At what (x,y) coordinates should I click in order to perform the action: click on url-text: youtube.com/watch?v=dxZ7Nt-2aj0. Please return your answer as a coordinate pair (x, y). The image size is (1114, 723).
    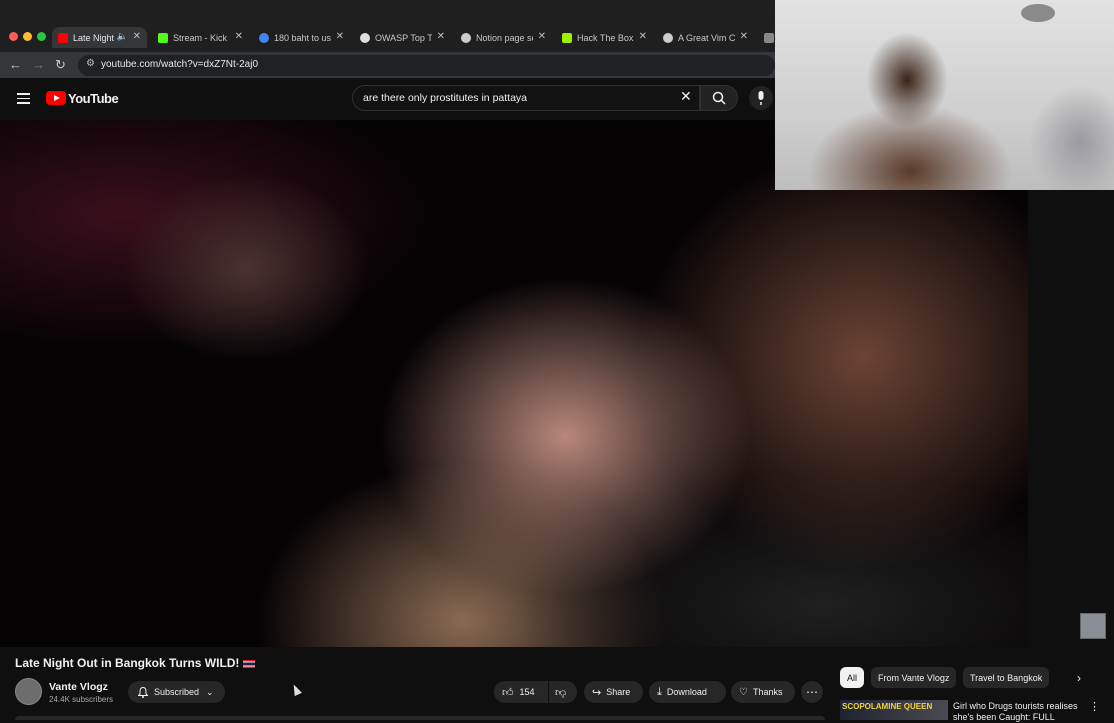
    Looking at the image, I should click on (180, 64).